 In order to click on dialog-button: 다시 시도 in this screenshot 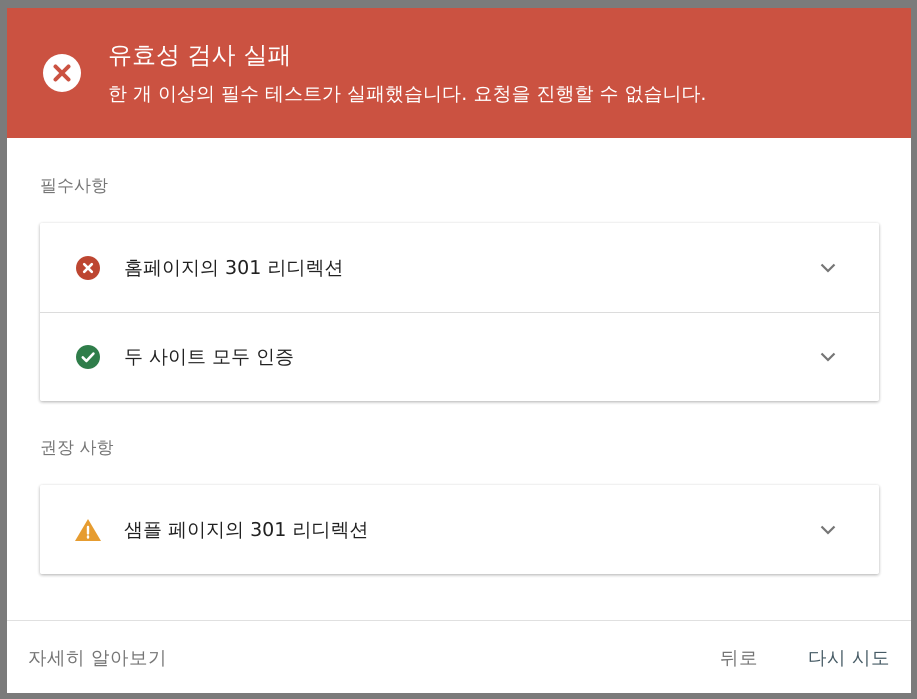, I will do `click(849, 657)`.